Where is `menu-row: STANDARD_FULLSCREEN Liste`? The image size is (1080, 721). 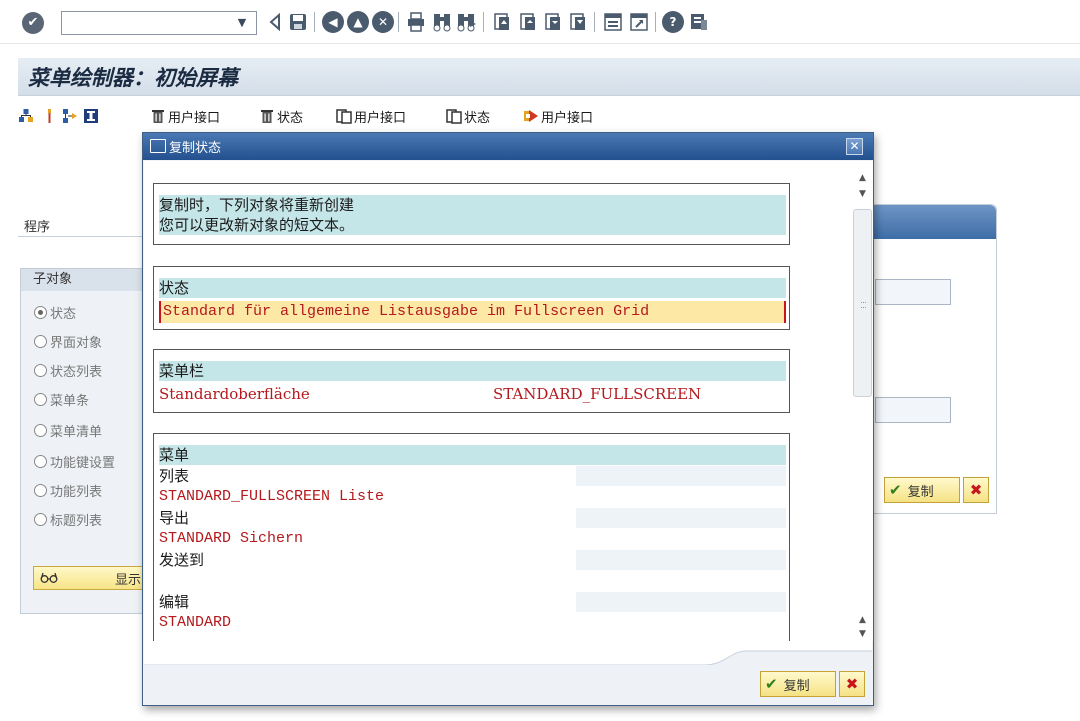
menu-row: STANDARD_FULLSCREEN Liste is located at coordinates (472, 497).